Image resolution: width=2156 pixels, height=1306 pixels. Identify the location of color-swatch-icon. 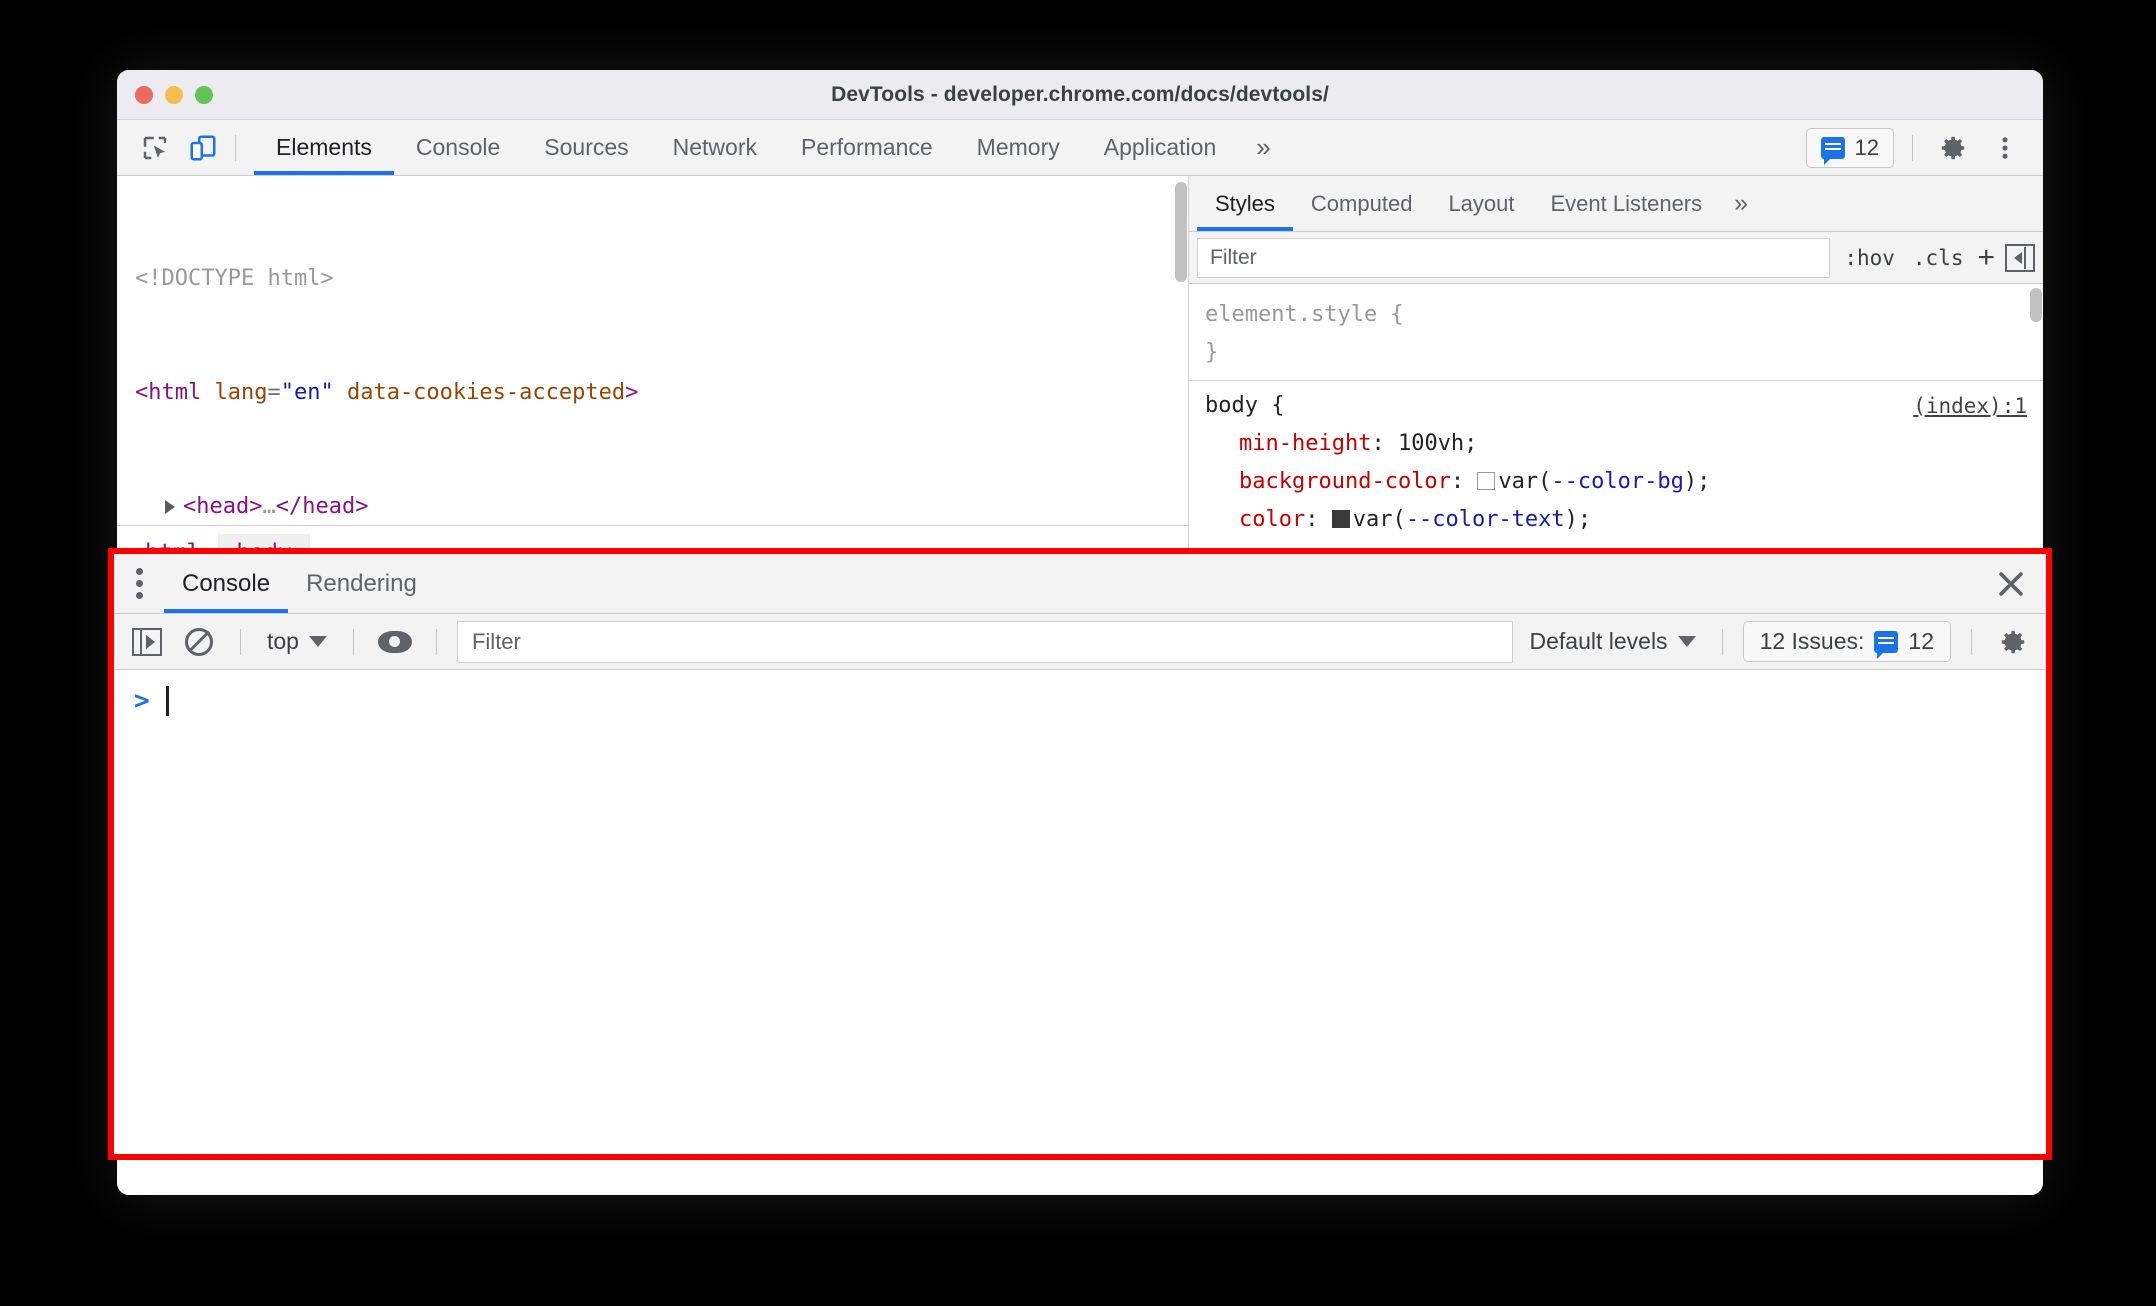
(1486, 481).